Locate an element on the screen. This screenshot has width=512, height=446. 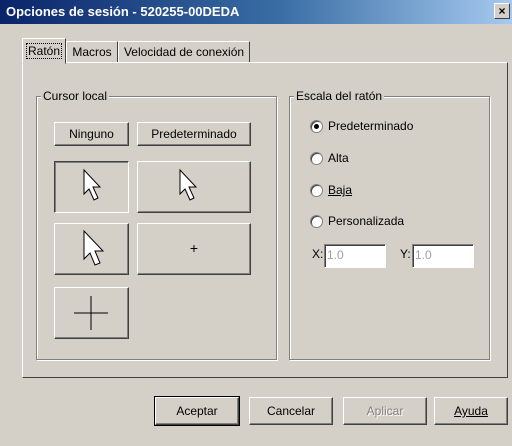
cancelar-label: Cancelar is located at coordinates (291, 411).